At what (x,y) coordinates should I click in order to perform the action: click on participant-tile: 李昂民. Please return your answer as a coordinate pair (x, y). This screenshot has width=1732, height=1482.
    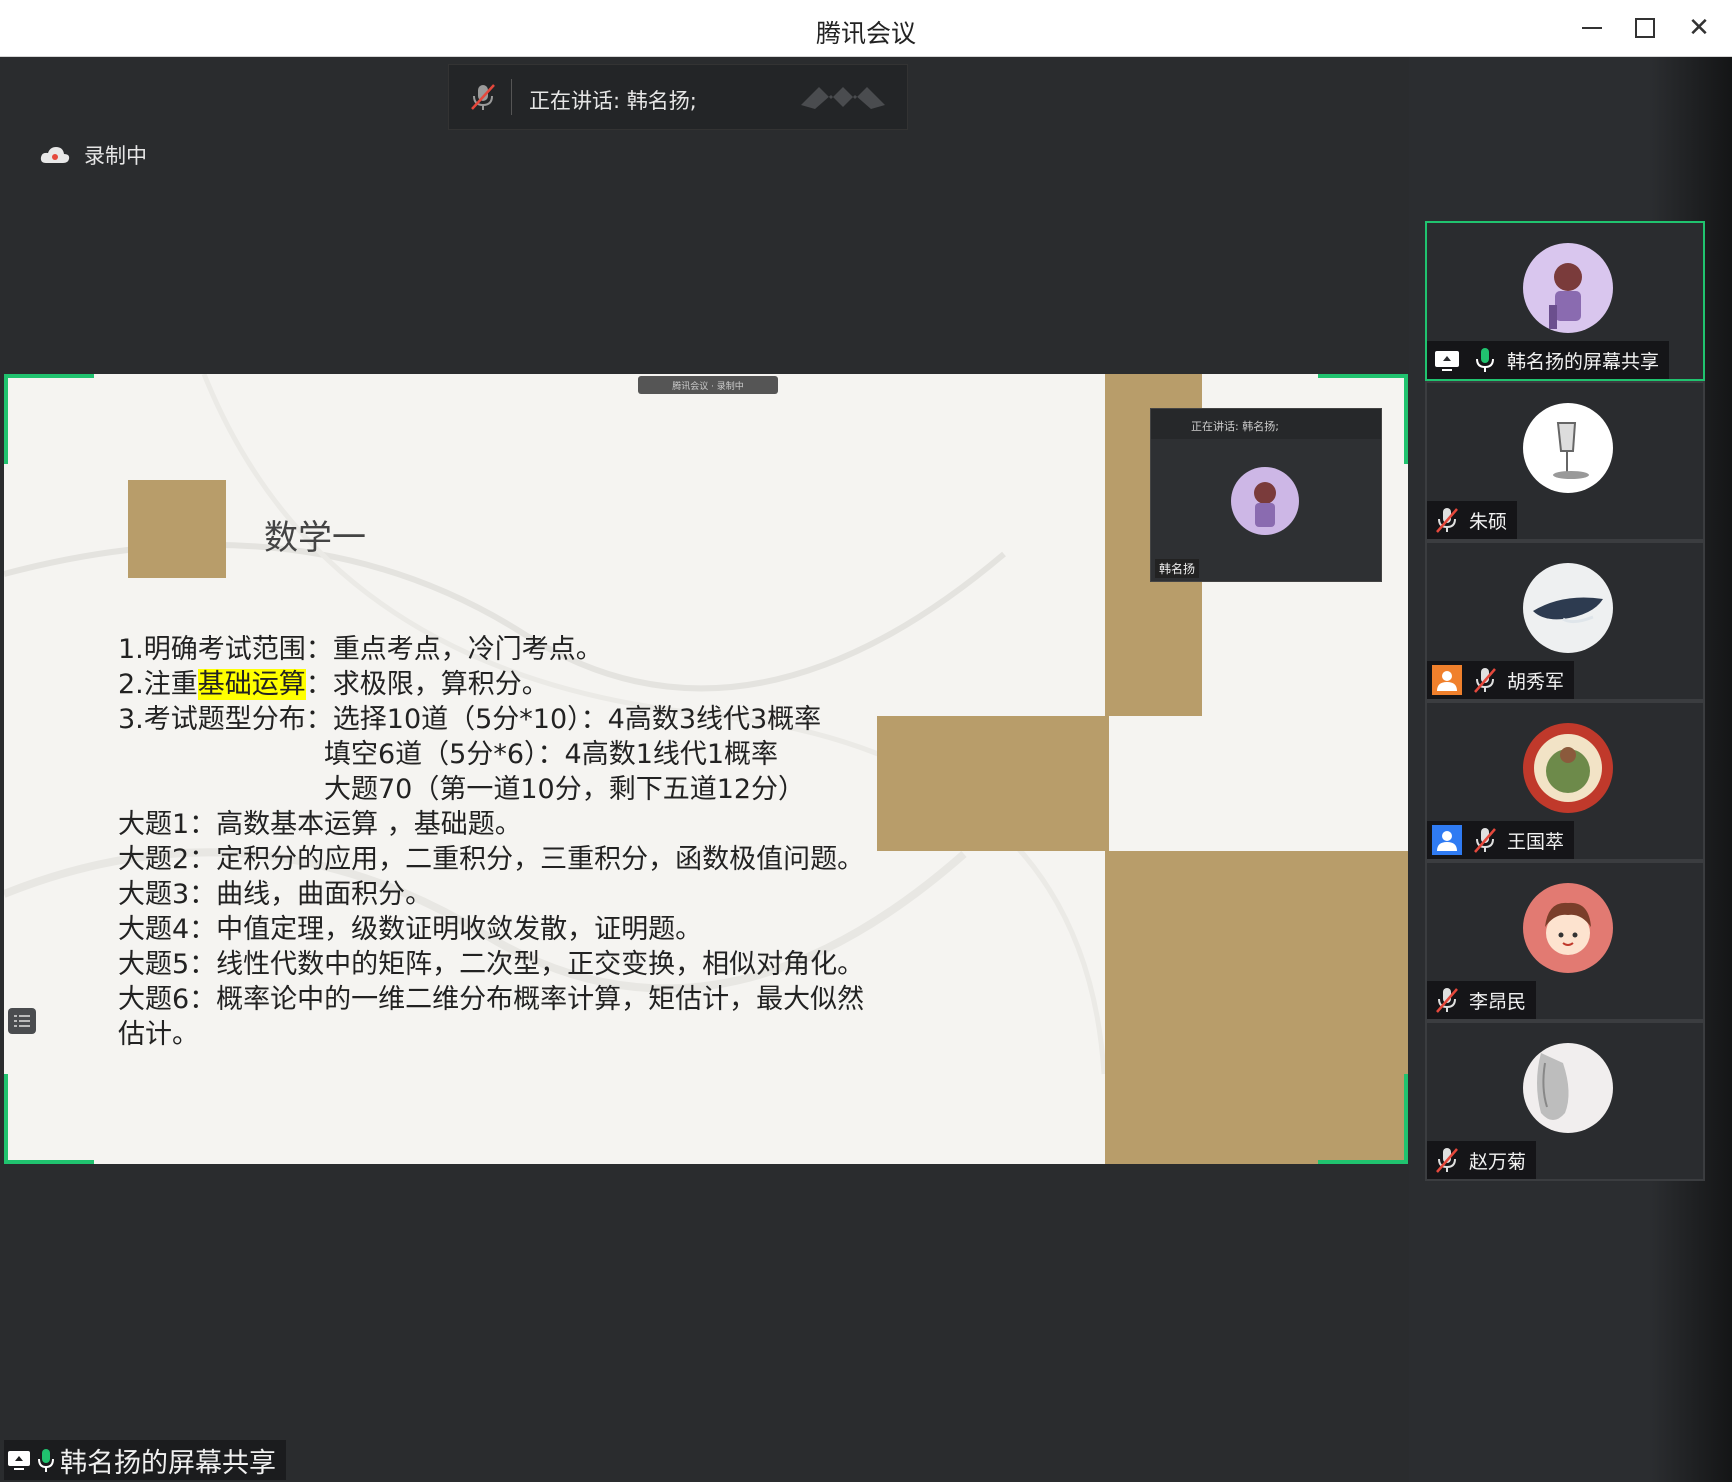
    Looking at the image, I should click on (1565, 941).